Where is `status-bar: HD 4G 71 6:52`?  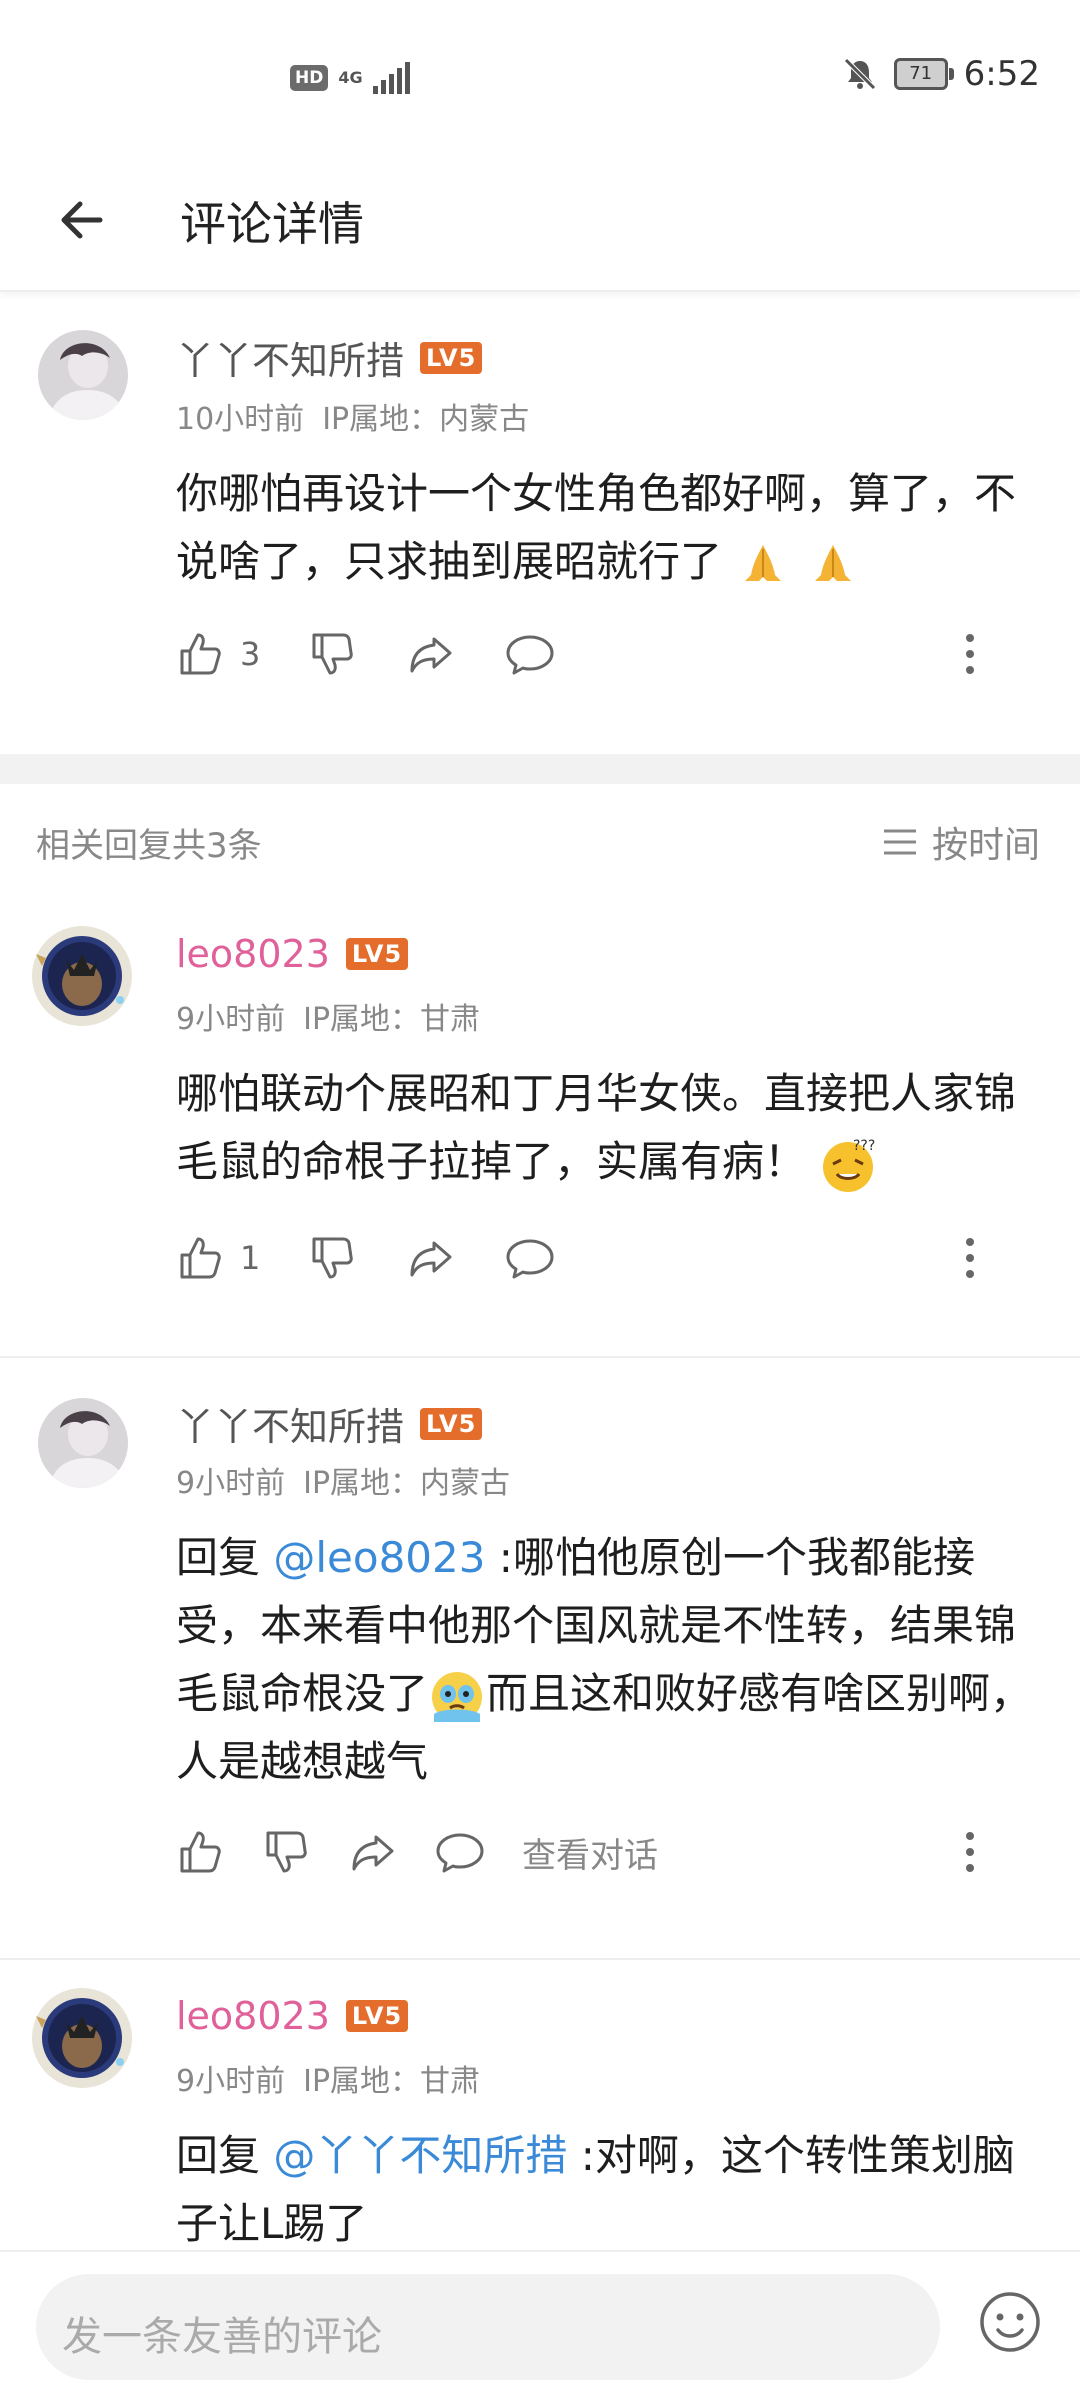
status-bar: HD 4G 71 6:52 is located at coordinates (540, 80).